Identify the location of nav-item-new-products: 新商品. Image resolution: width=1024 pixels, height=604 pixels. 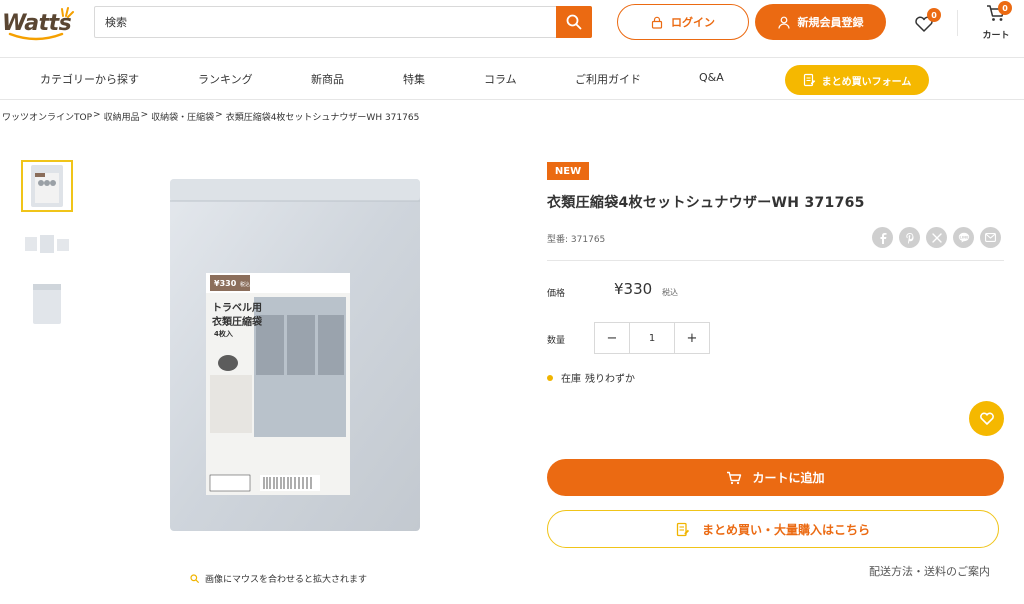
(327, 79).